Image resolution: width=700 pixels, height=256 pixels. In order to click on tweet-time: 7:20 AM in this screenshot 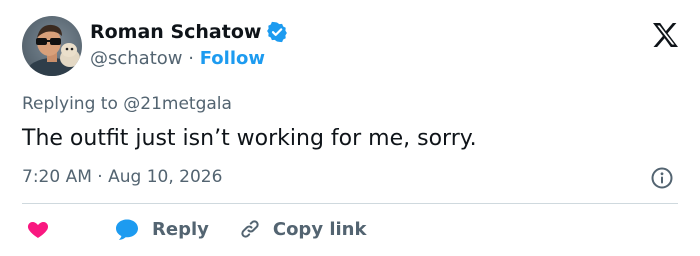, I will do `click(57, 177)`.